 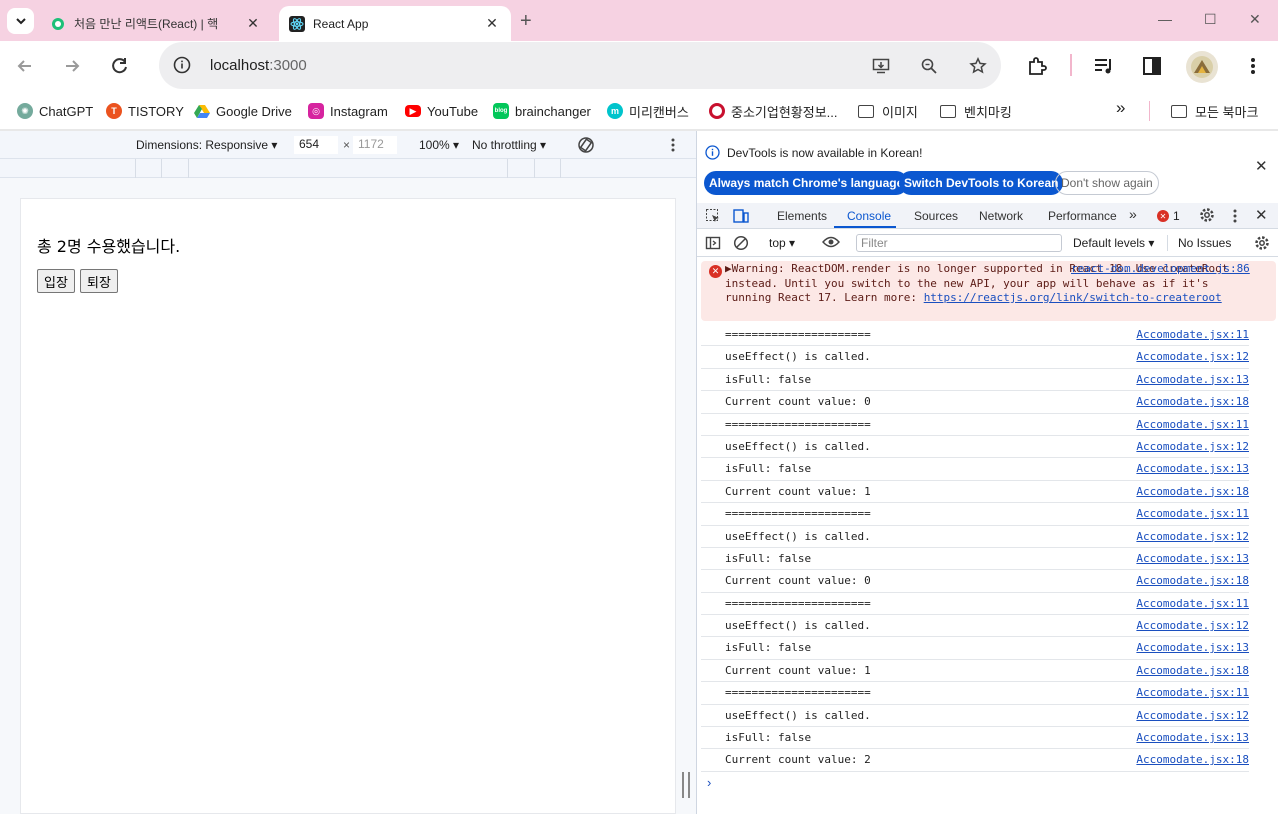 What do you see at coordinates (1262, 244) in the screenshot?
I see `console-settings-icon` at bounding box center [1262, 244].